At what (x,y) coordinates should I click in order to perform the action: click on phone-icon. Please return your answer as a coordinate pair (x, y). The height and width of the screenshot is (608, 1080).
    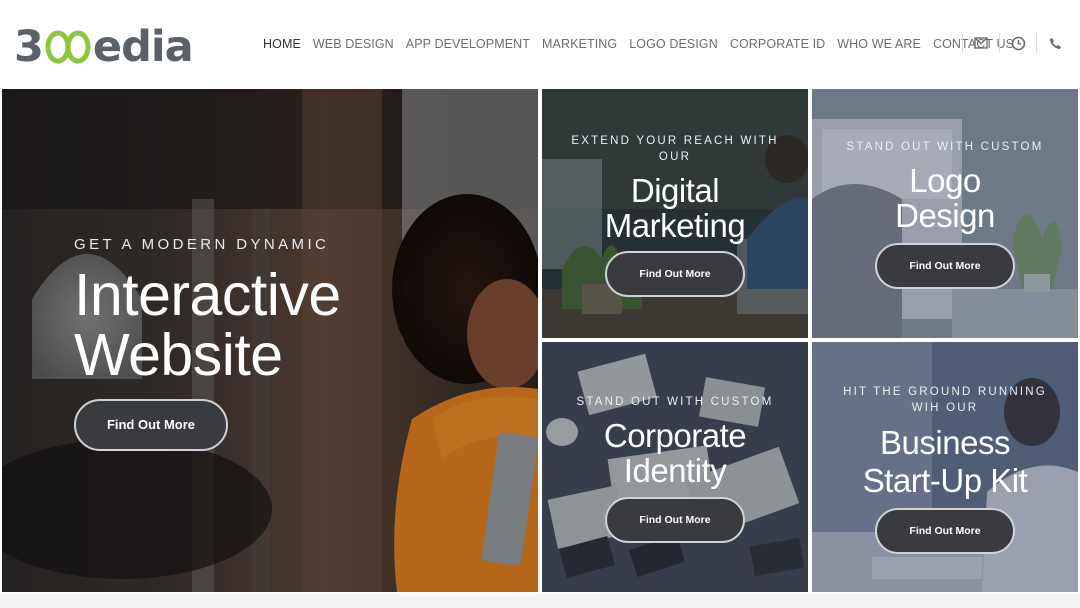
    Looking at the image, I should click on (1055, 43).